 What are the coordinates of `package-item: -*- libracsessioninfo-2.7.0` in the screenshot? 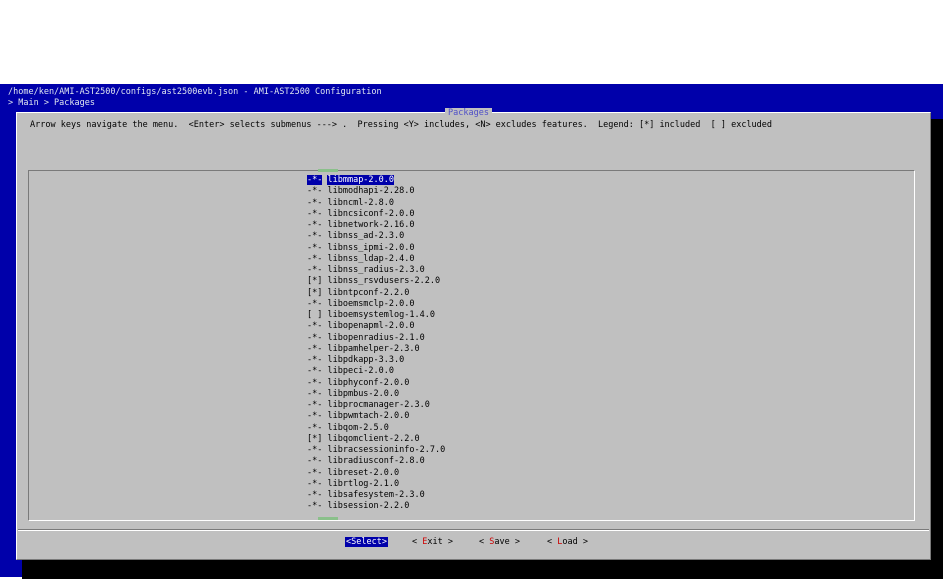 It's located at (376, 450).